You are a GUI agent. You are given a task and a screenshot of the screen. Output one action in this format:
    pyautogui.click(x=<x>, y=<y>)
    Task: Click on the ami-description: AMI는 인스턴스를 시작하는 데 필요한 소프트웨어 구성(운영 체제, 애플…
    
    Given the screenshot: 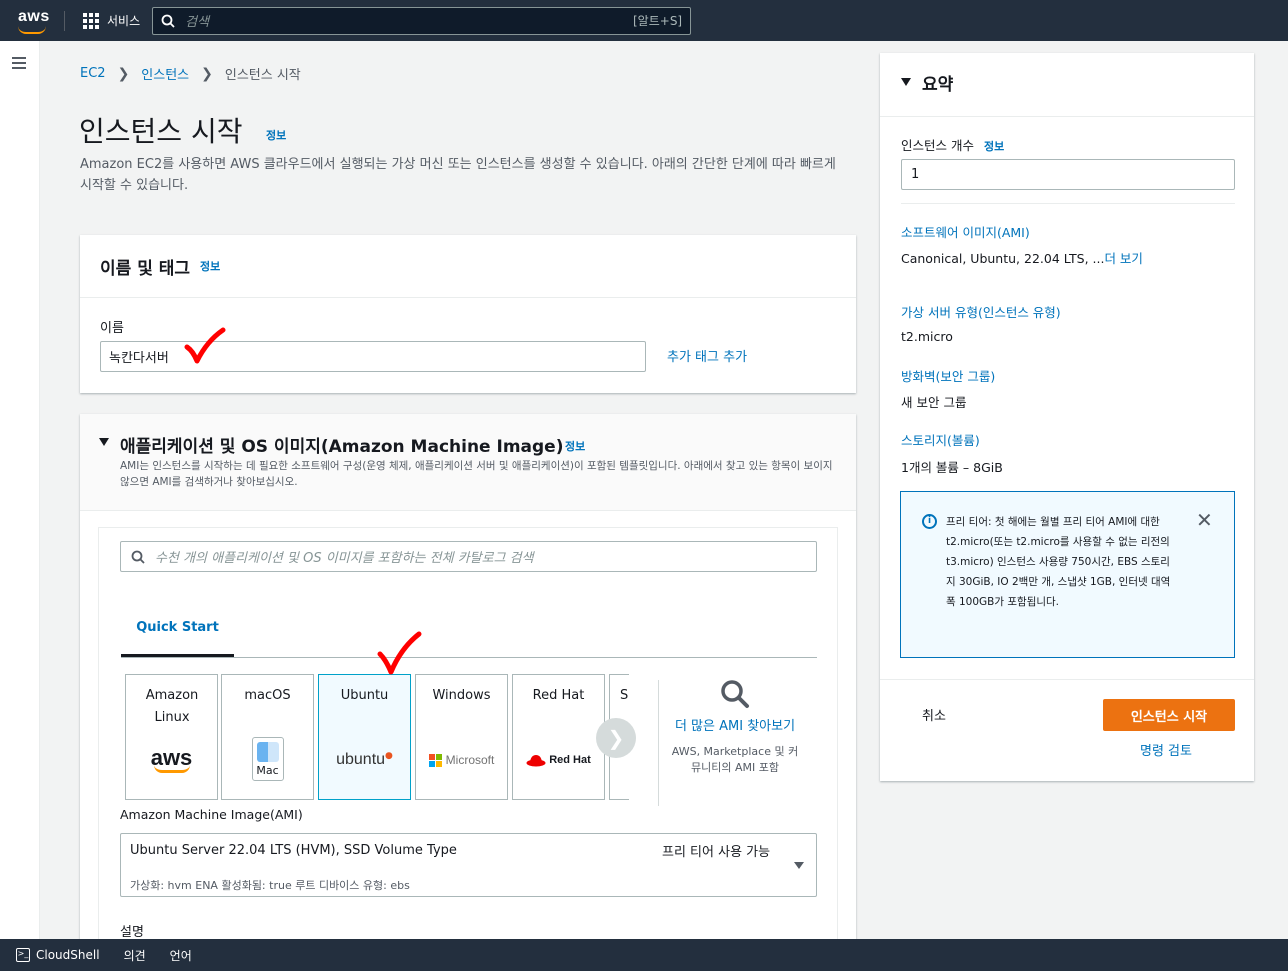 What is the action you would take?
    pyautogui.click(x=476, y=474)
    